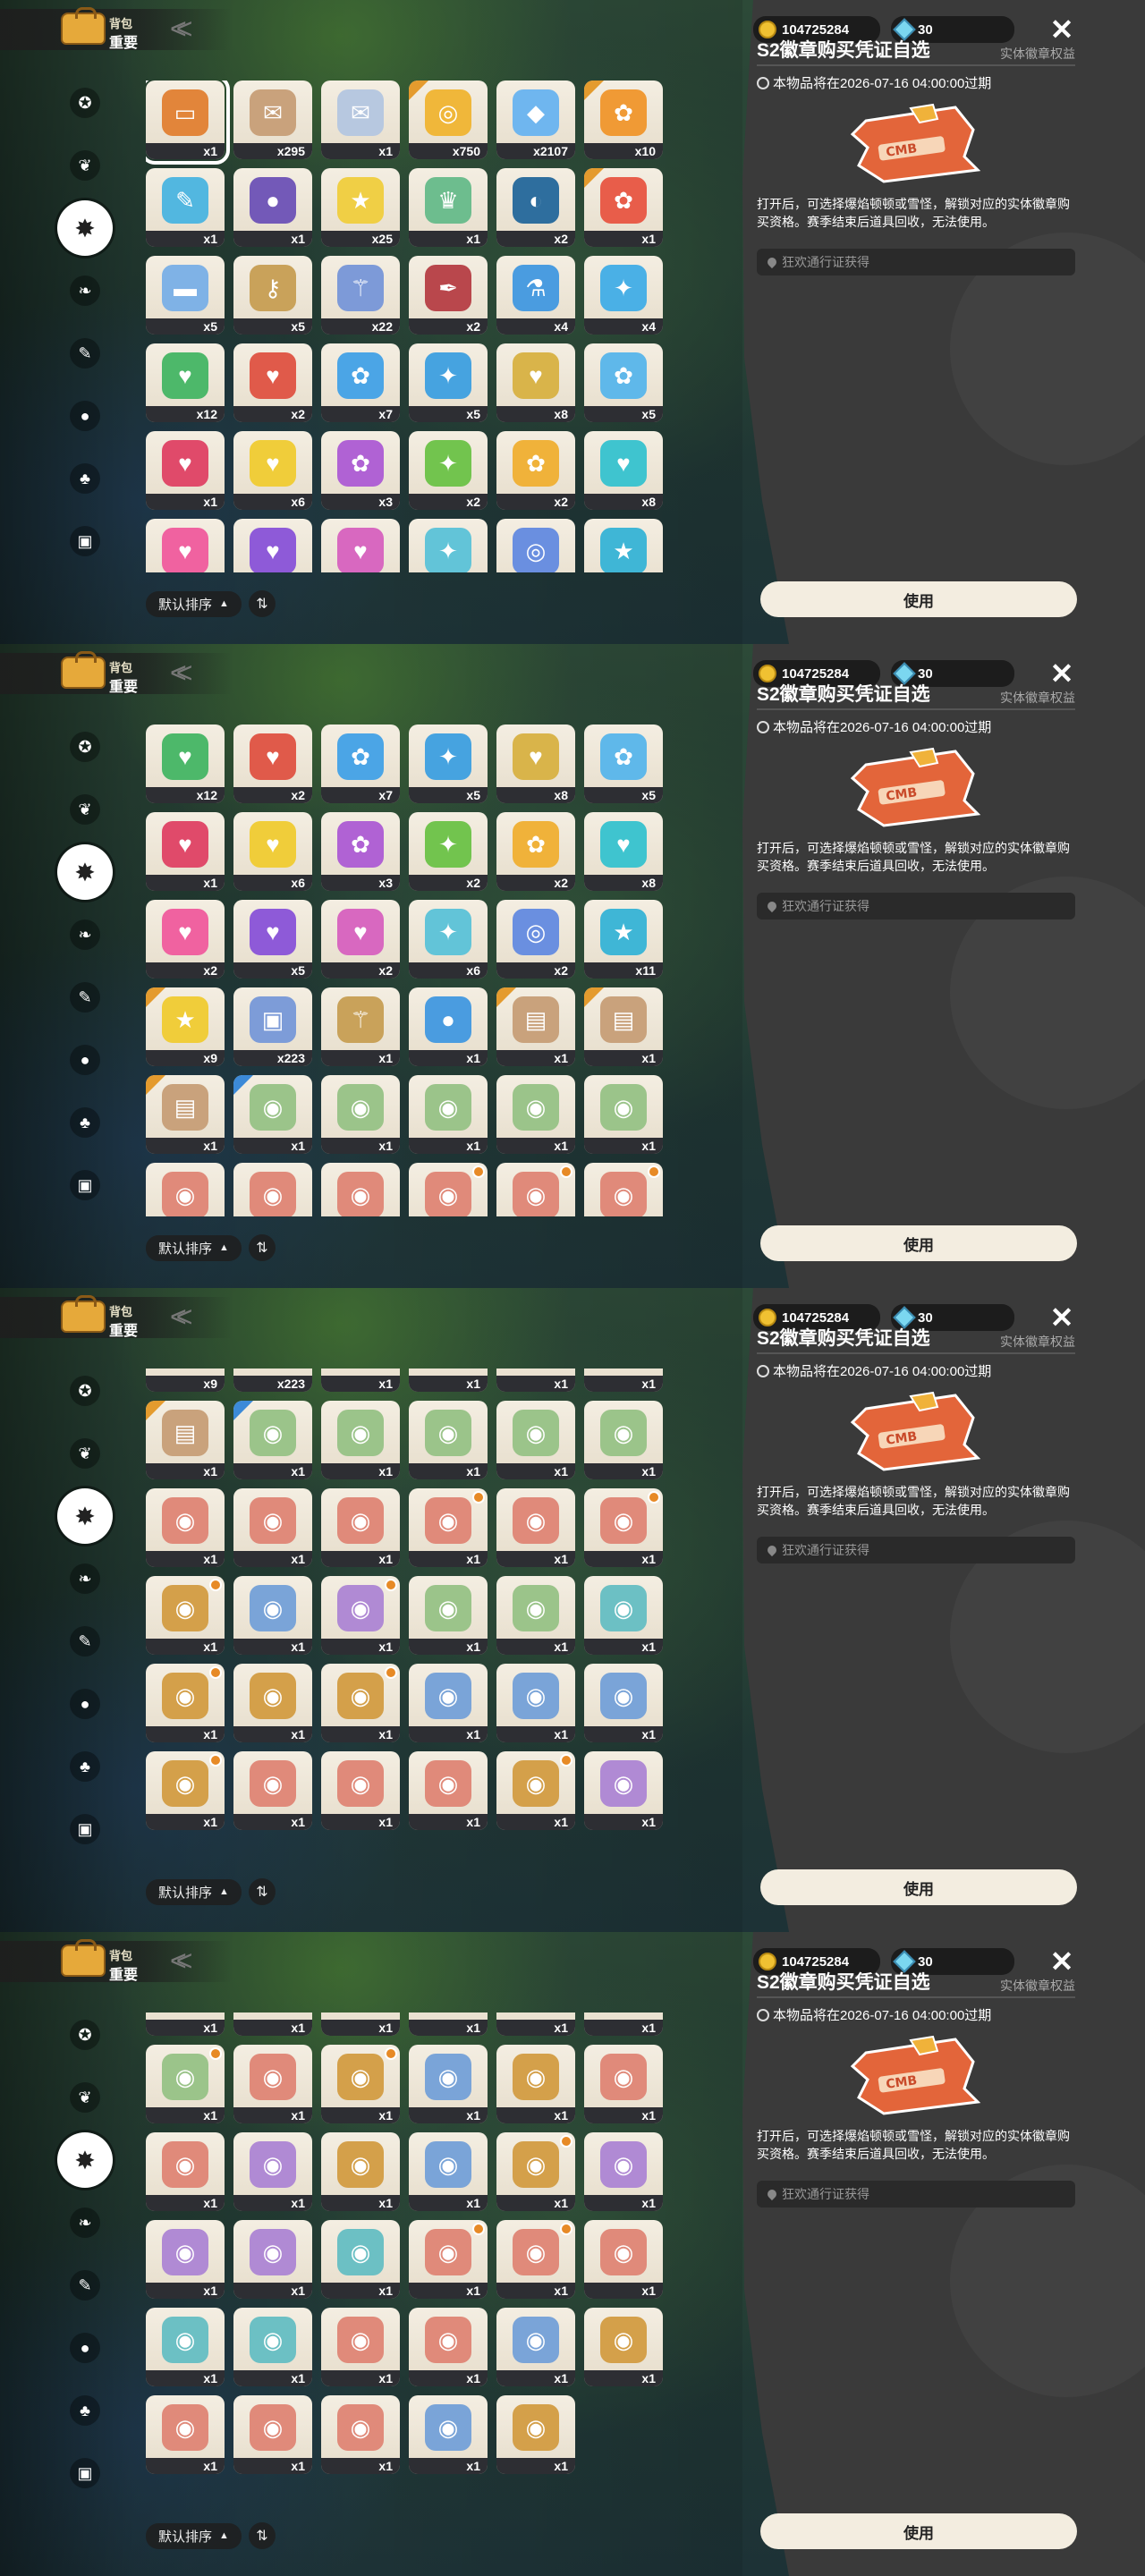 The height and width of the screenshot is (2576, 1145). I want to click on inventory-item: ✉ x1, so click(360, 119).